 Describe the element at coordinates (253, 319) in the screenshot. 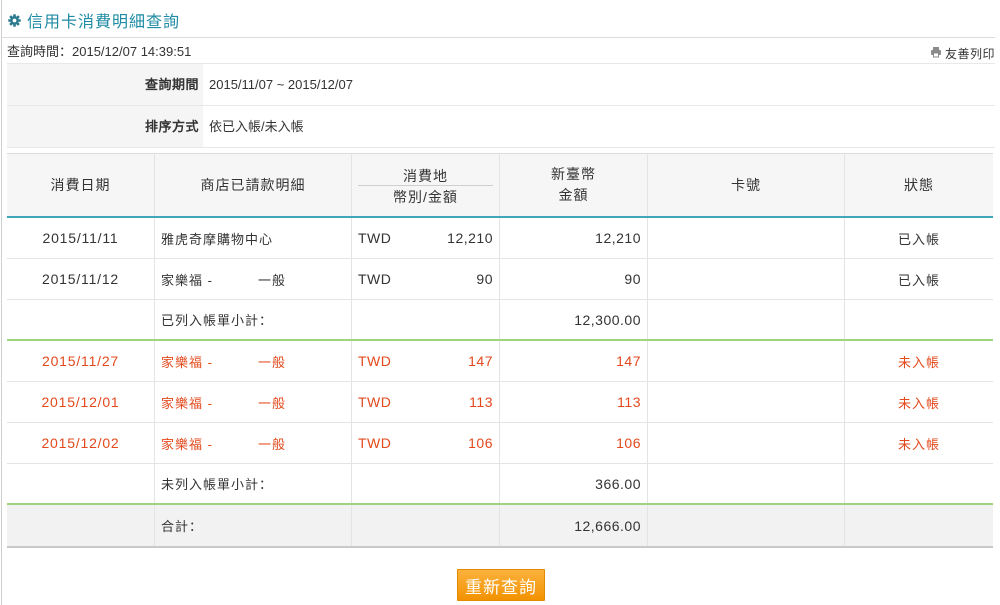

I see `posted-subtotal-label: 已列入帳單小計：` at that location.